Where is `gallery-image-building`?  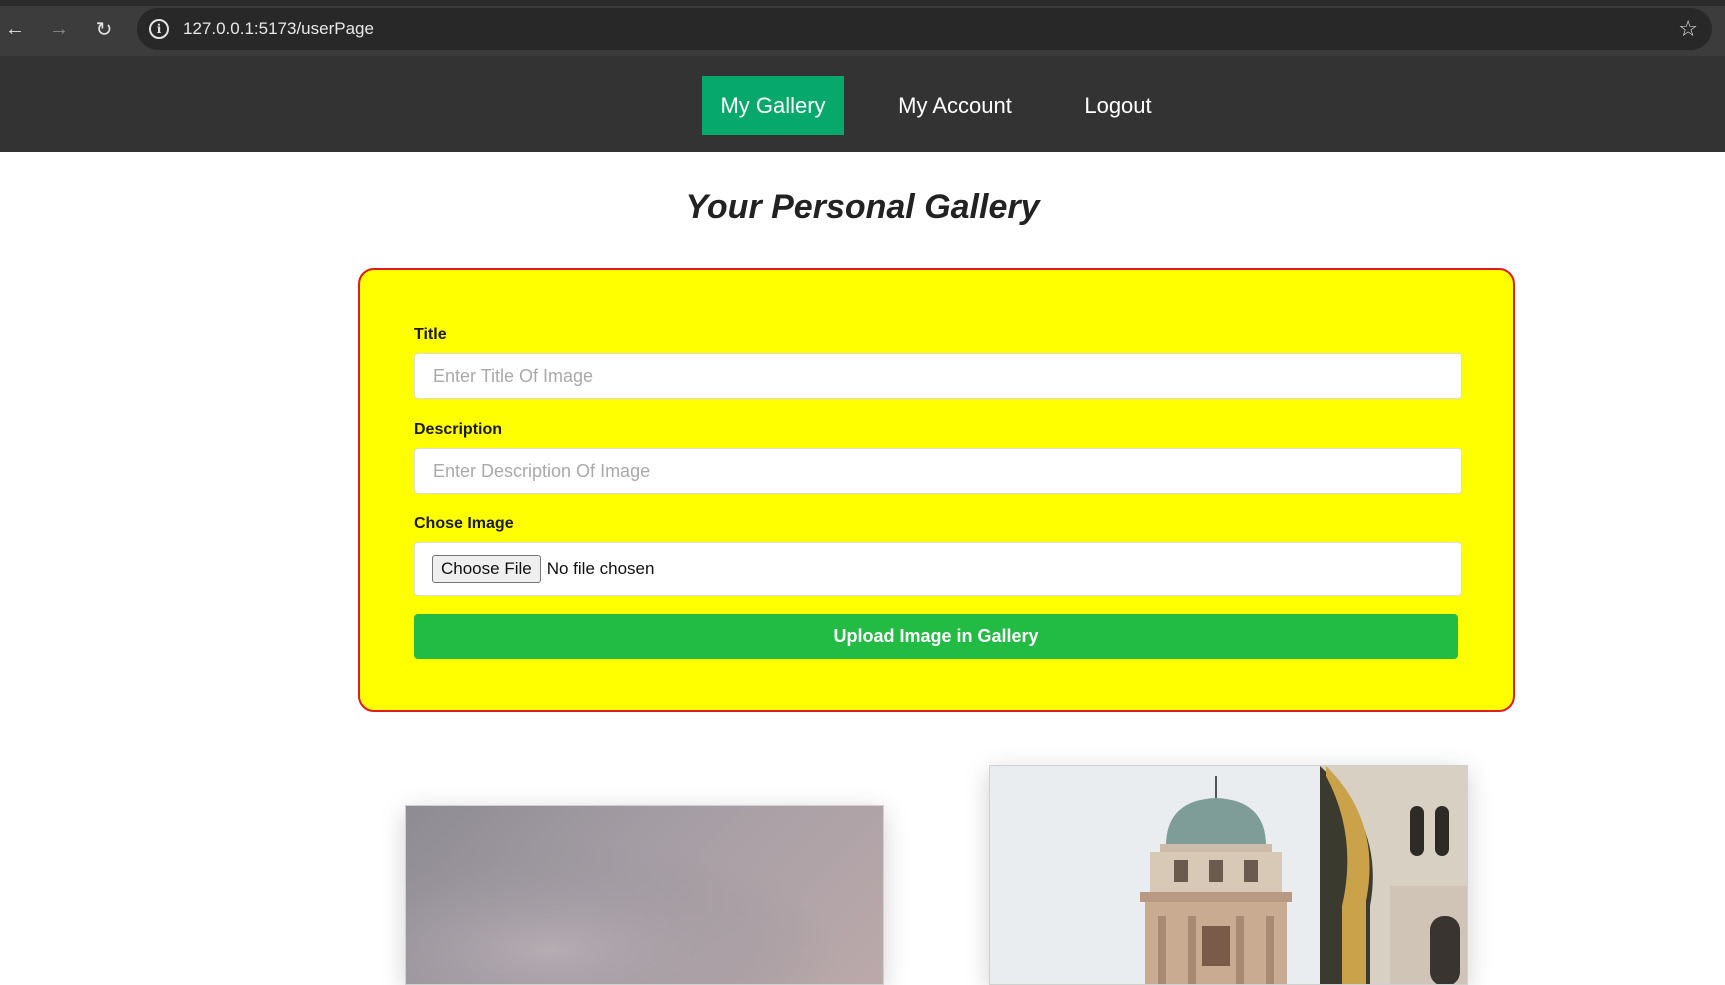
gallery-image-building is located at coordinates (1228, 875).